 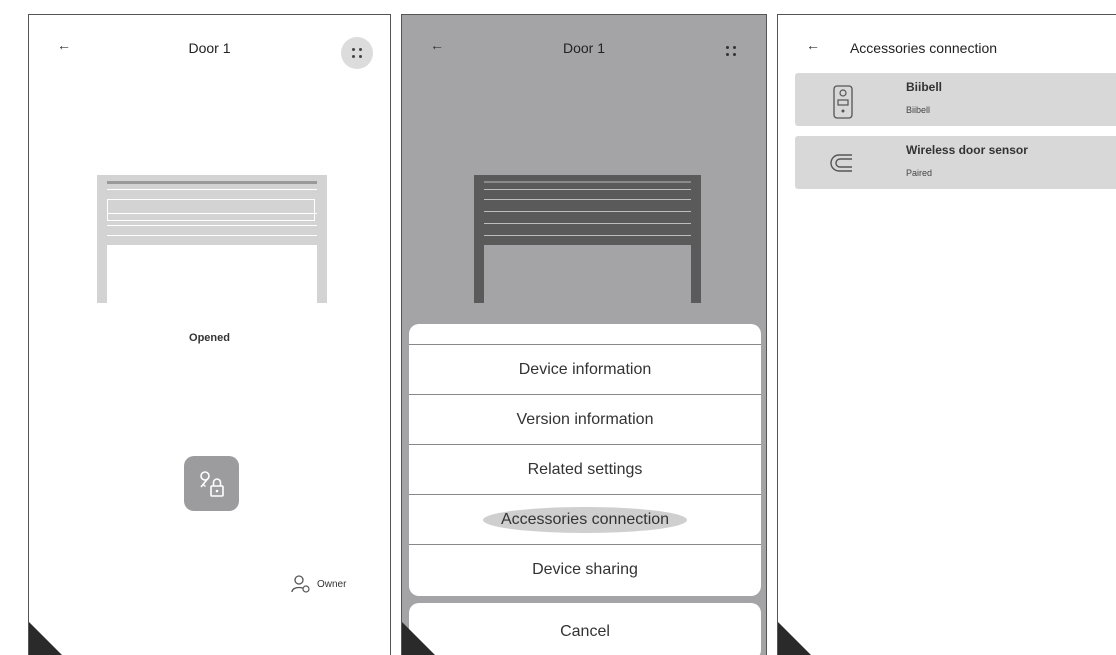 I want to click on menu-item-related-settings: Related settings, so click(x=585, y=470).